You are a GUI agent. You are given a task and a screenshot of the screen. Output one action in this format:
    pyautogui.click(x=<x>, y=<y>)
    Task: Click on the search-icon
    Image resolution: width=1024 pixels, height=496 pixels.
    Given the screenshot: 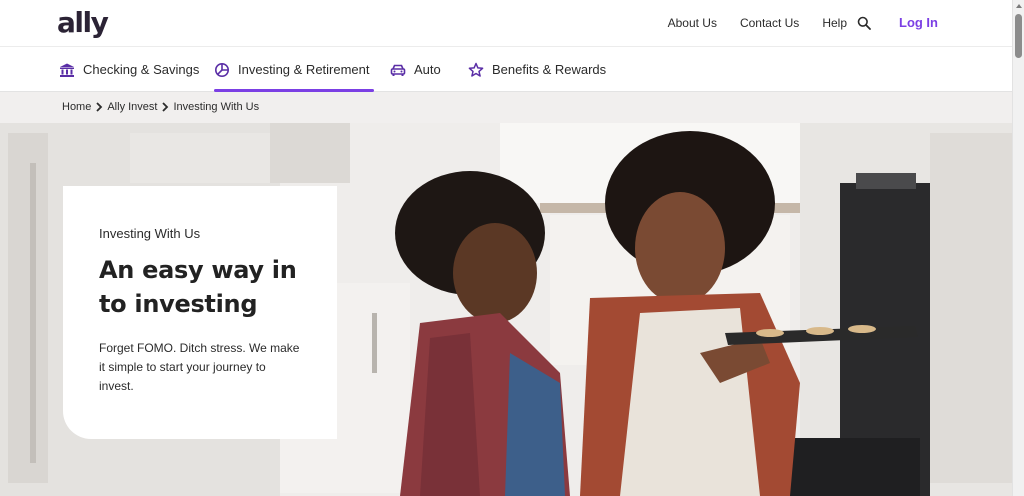 What is the action you would take?
    pyautogui.click(x=864, y=23)
    